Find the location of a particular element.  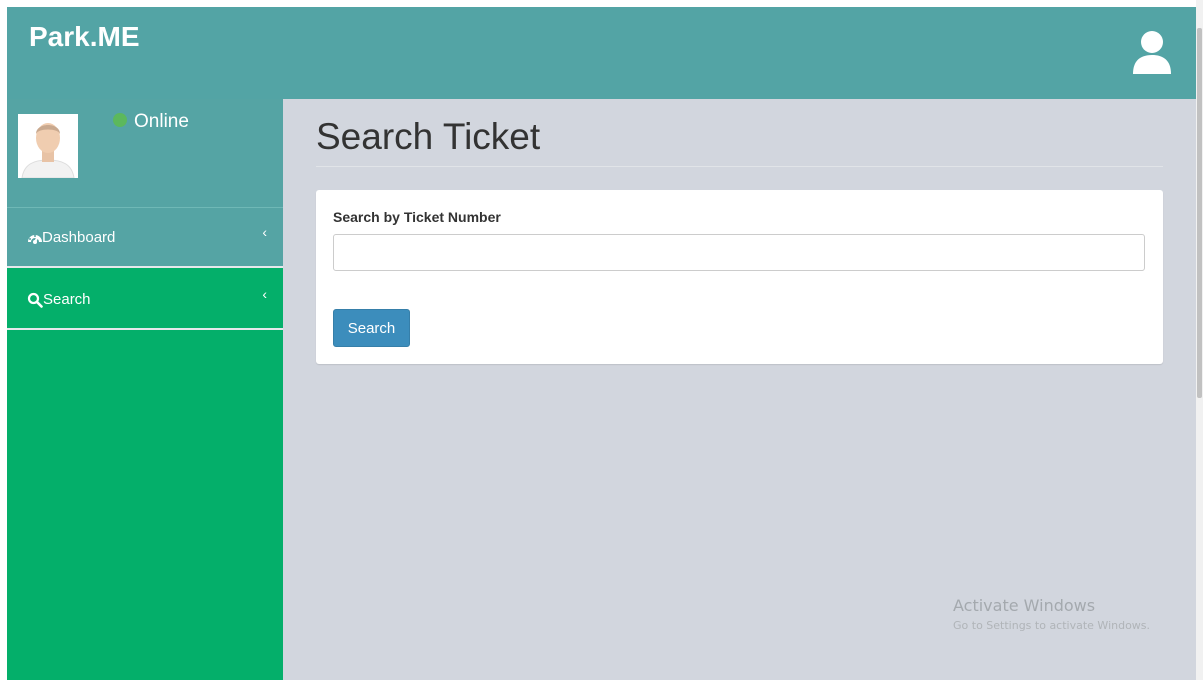

ticket-number-input is located at coordinates (739, 252).